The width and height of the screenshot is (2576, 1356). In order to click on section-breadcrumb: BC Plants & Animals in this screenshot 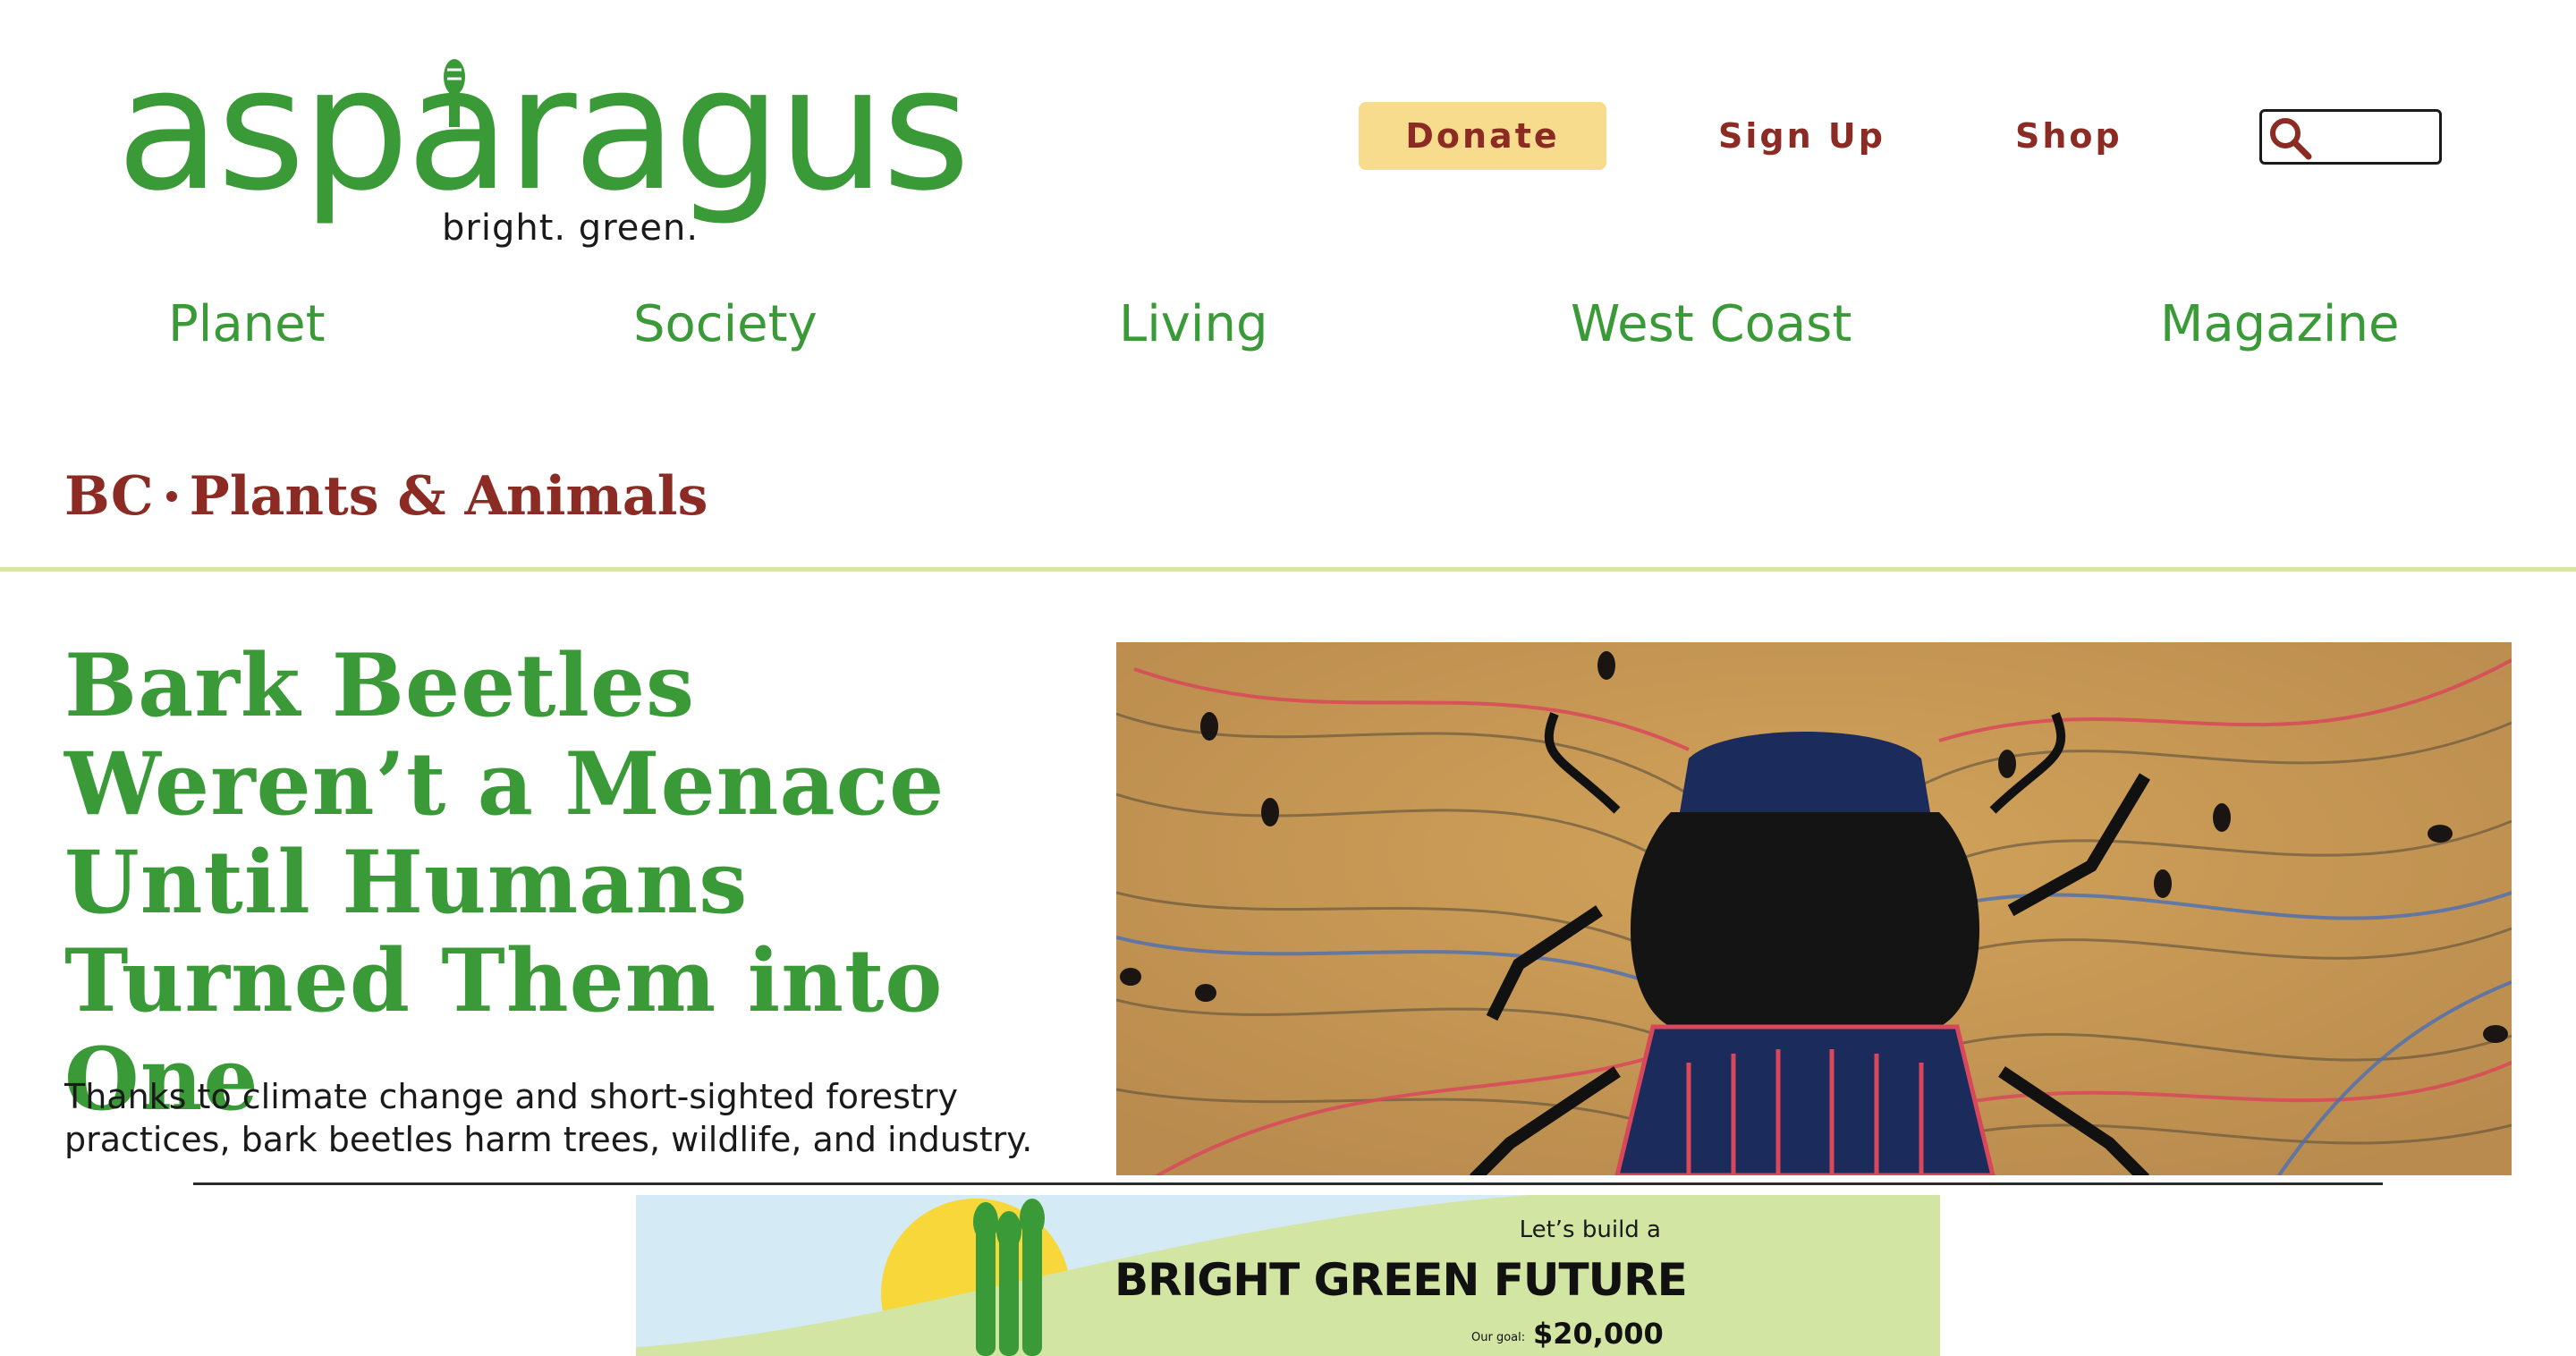, I will do `click(386, 496)`.